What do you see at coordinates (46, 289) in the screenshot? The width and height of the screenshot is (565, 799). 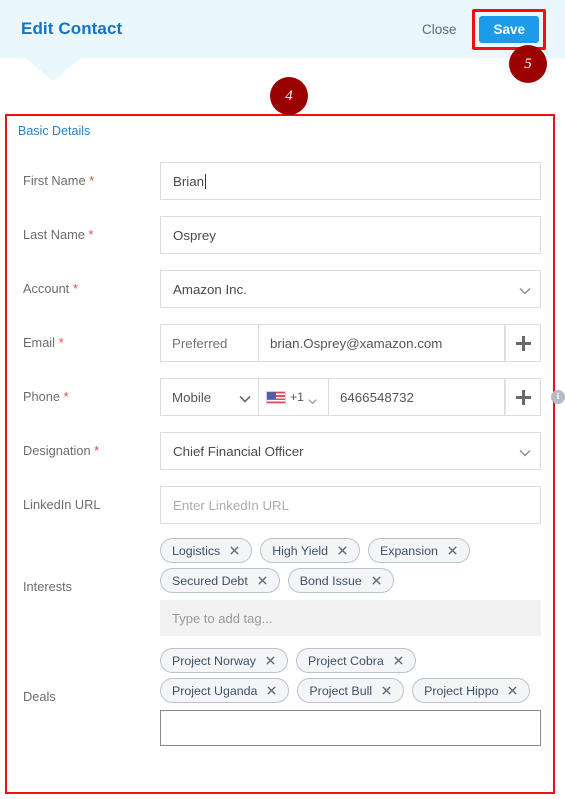 I see `label-account-text: Account` at bounding box center [46, 289].